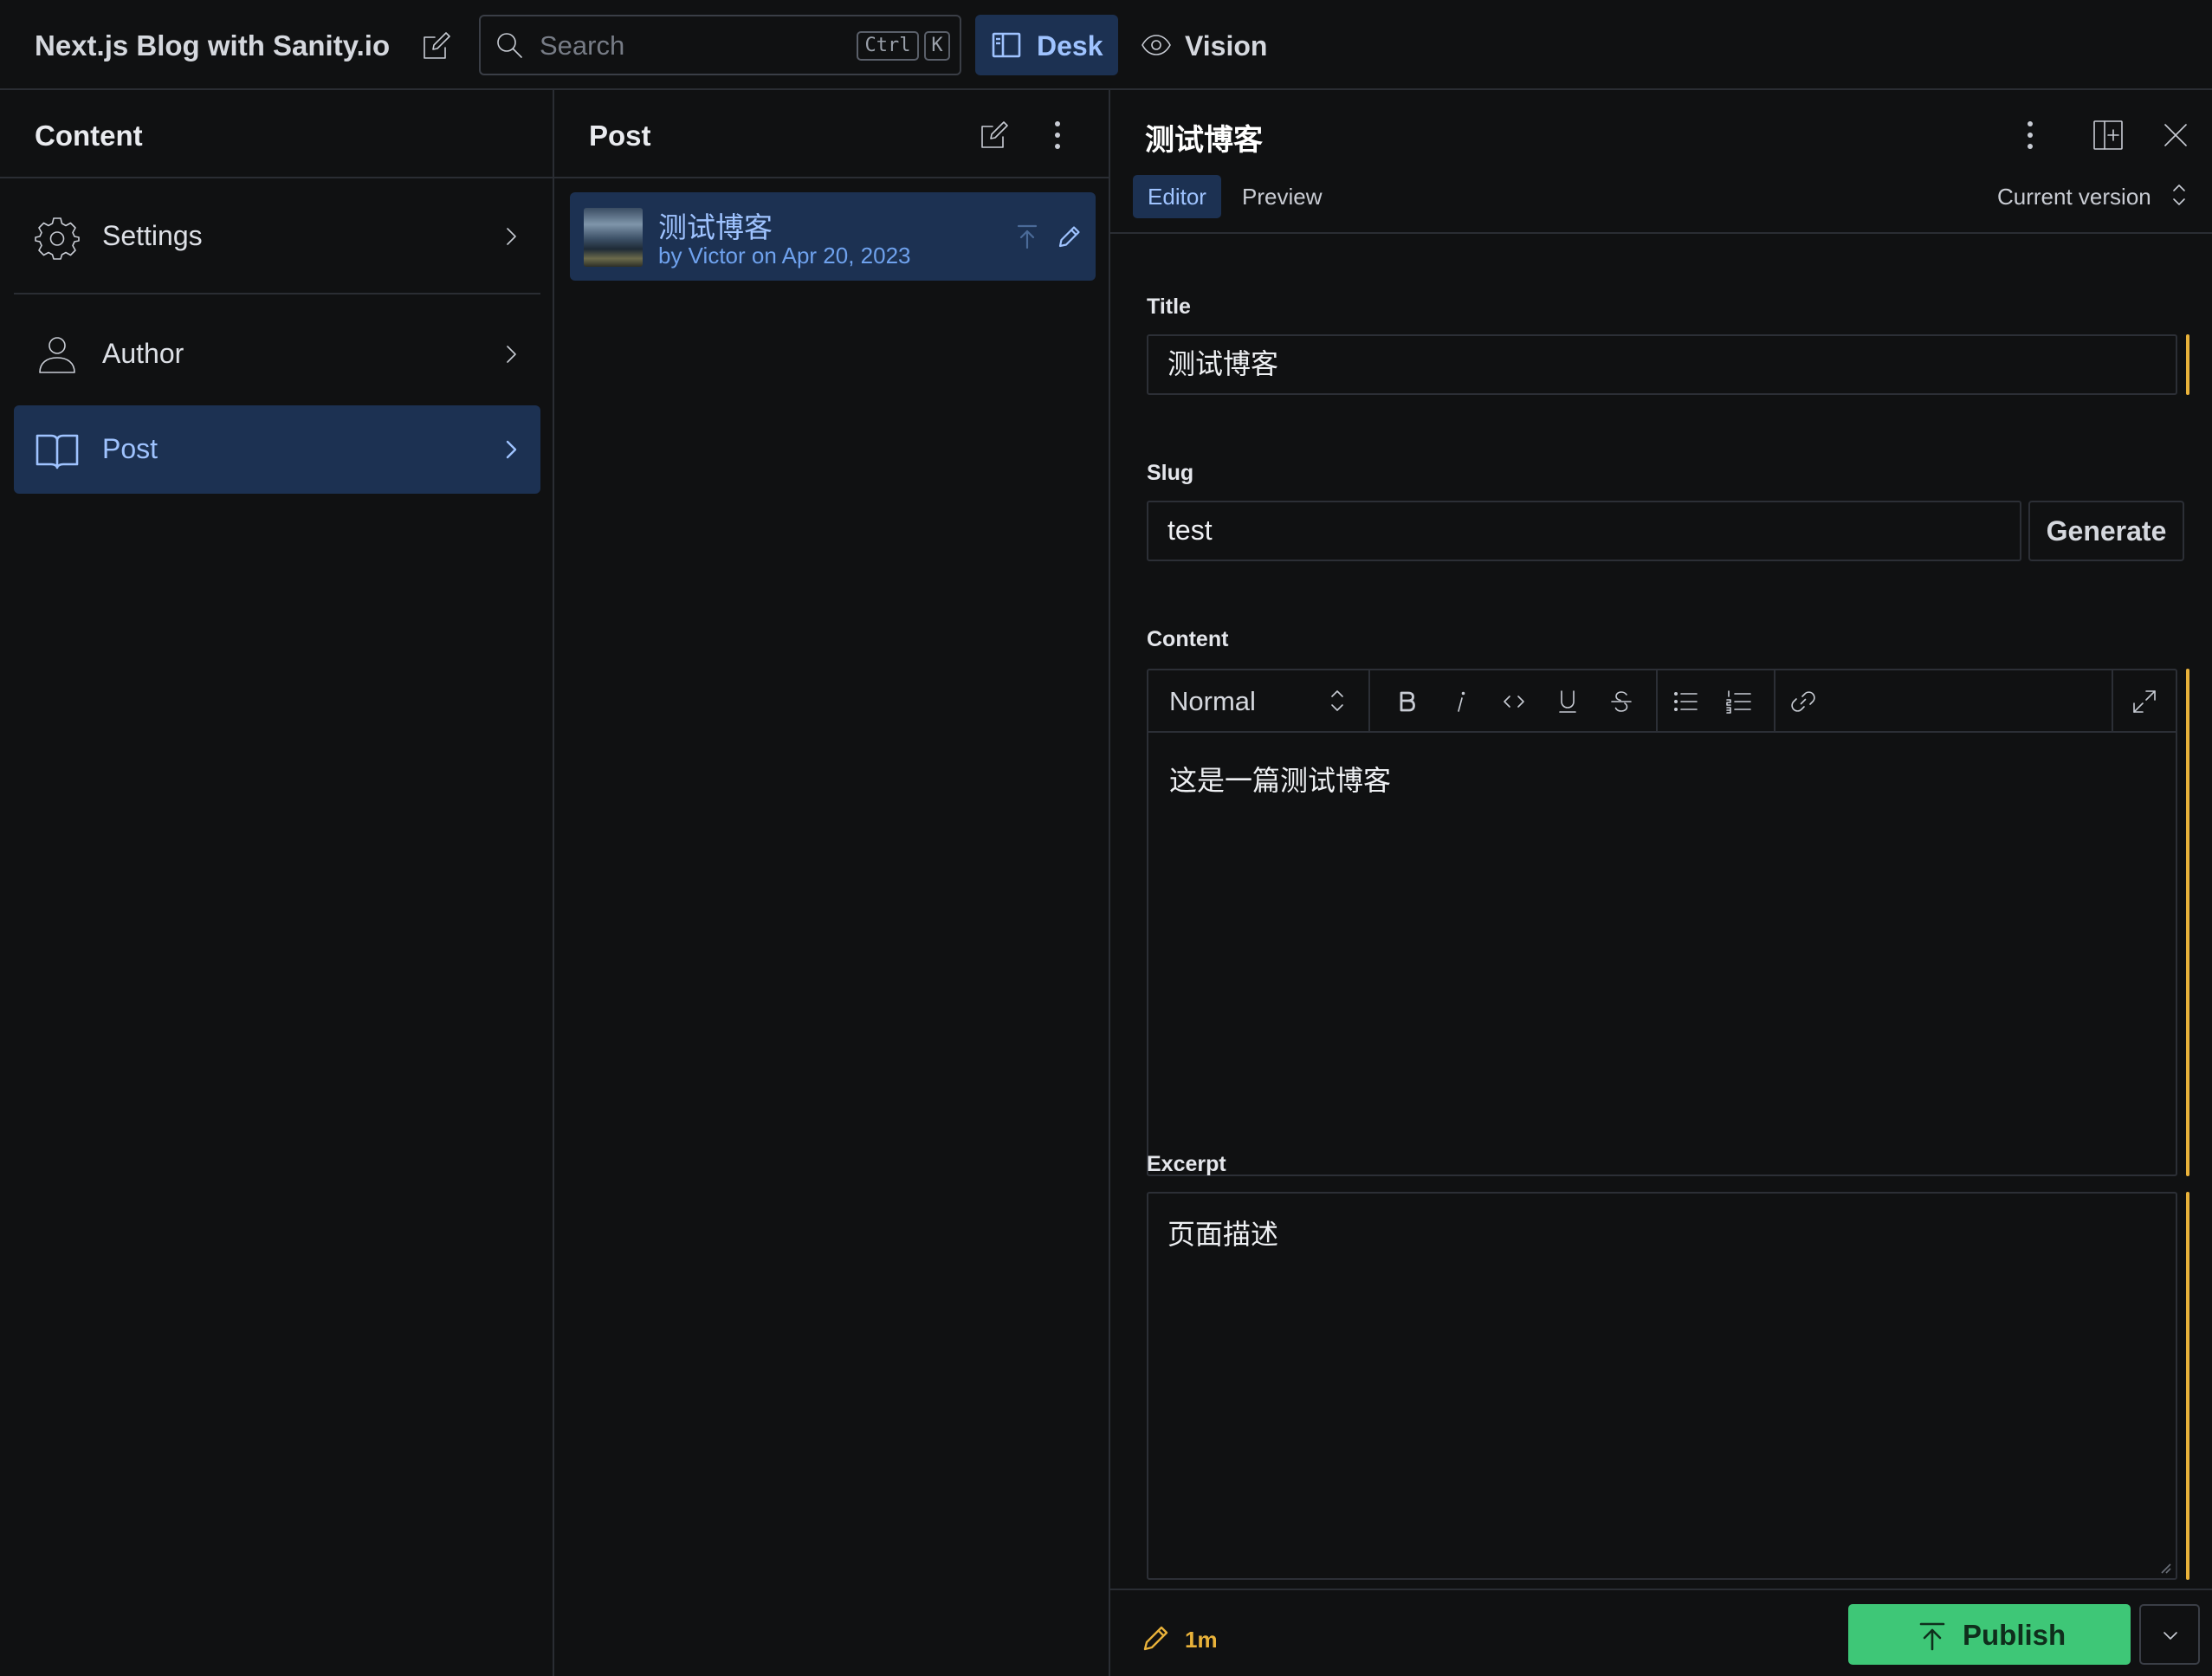 The width and height of the screenshot is (2212, 1676). What do you see at coordinates (1584, 531) in the screenshot?
I see `slug-field-input: test` at bounding box center [1584, 531].